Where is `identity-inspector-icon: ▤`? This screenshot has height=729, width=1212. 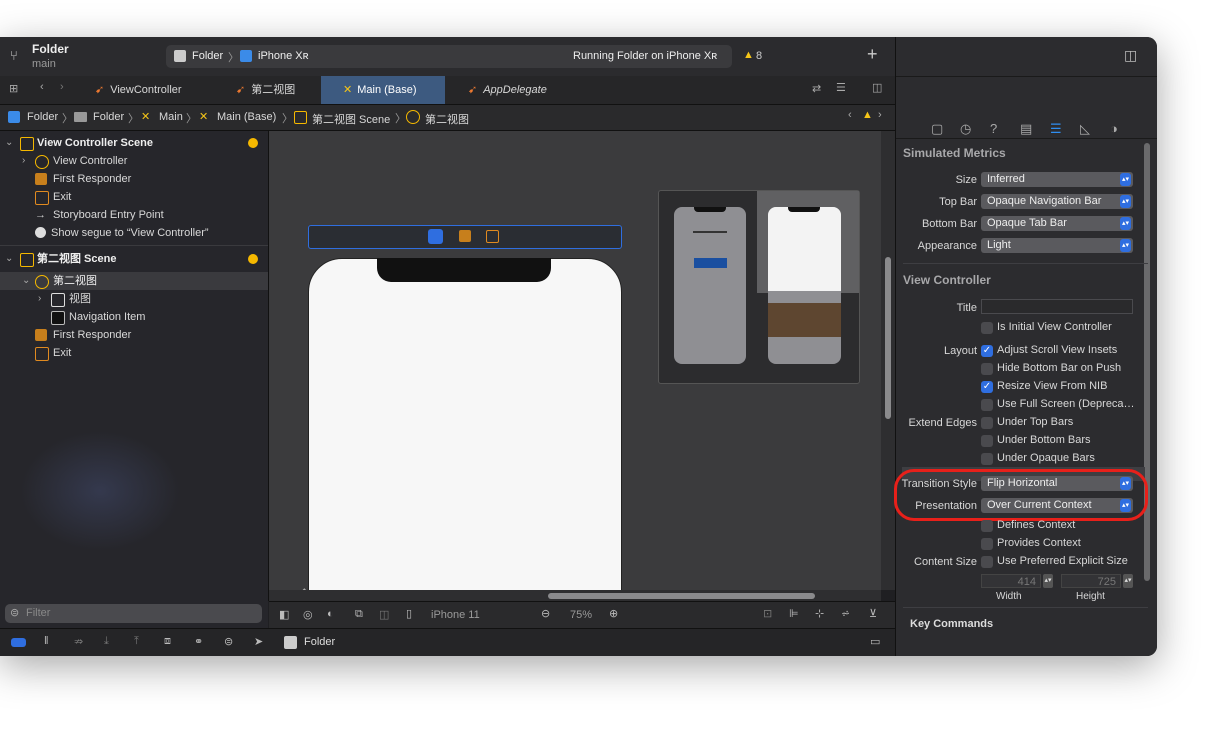
identity-inspector-icon: ▤ is located at coordinates (1026, 129).